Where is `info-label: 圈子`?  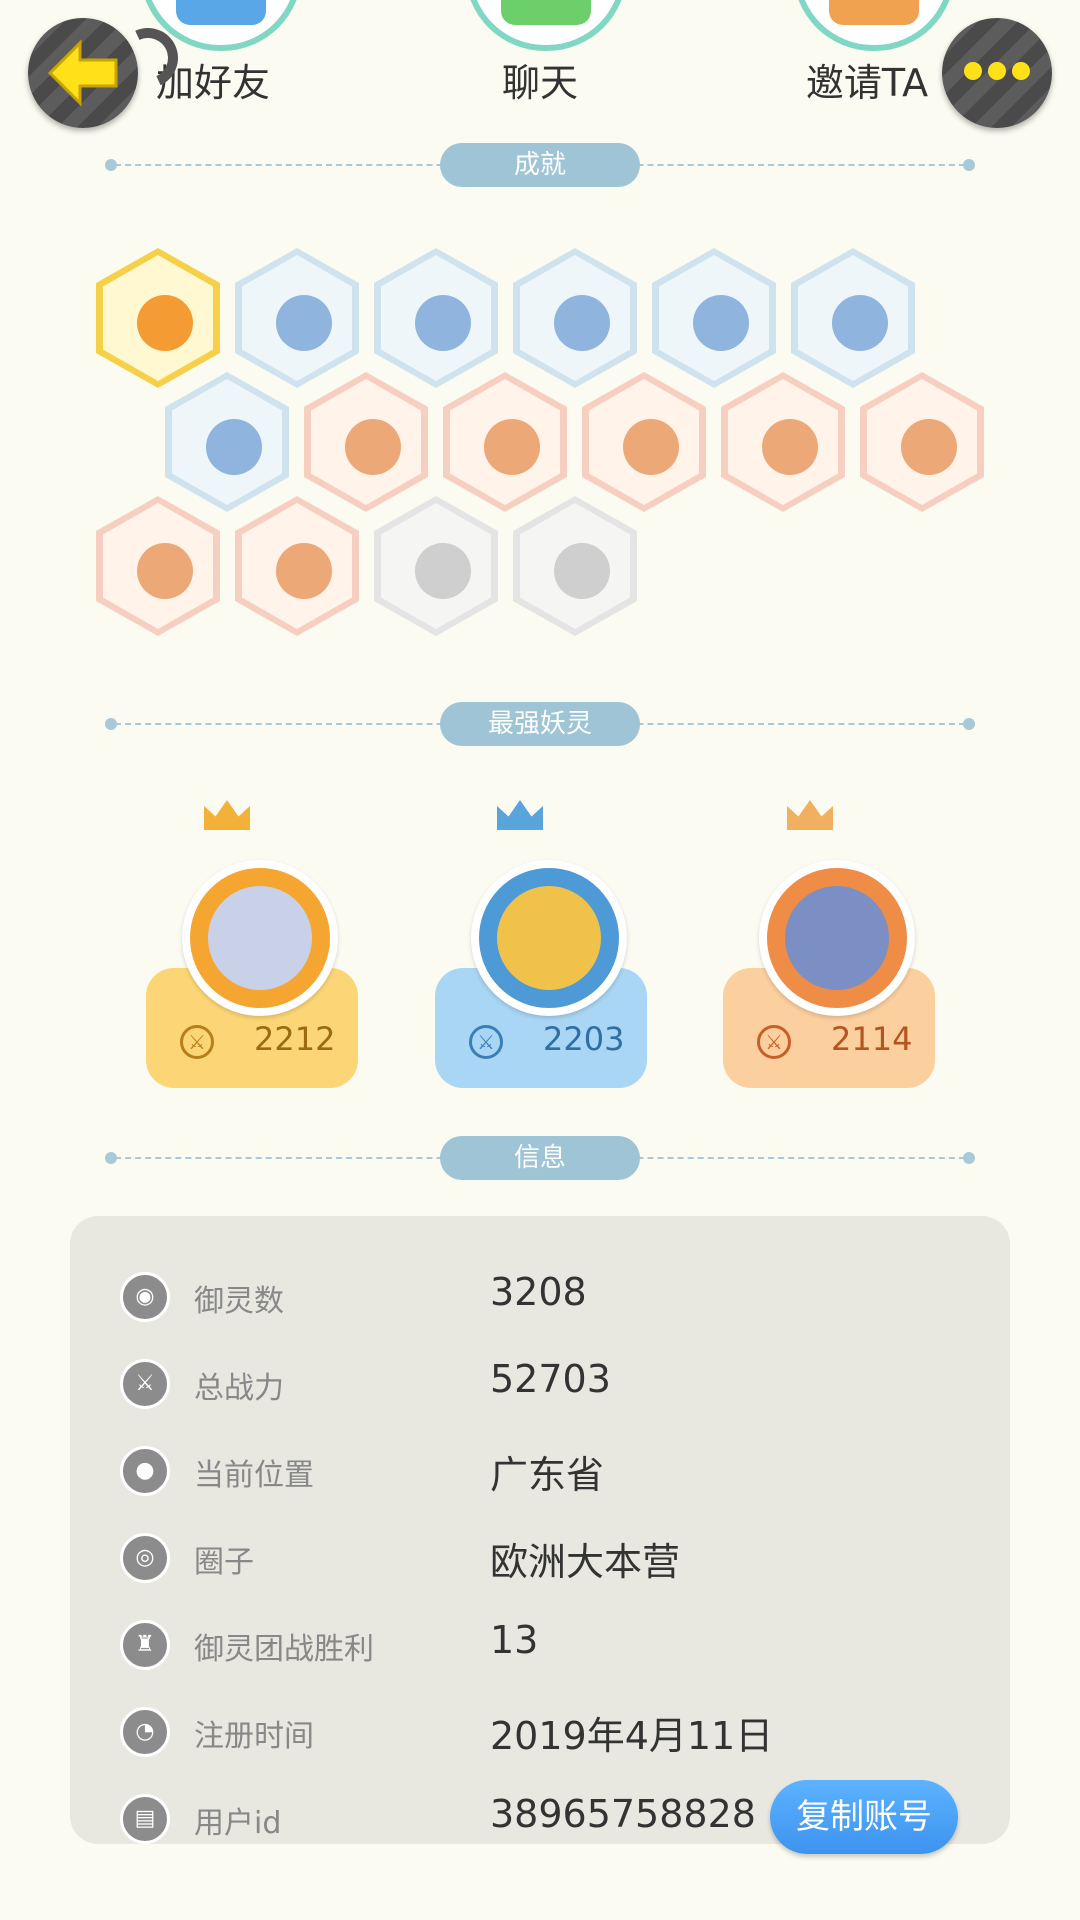
info-label: 圈子 is located at coordinates (224, 1562).